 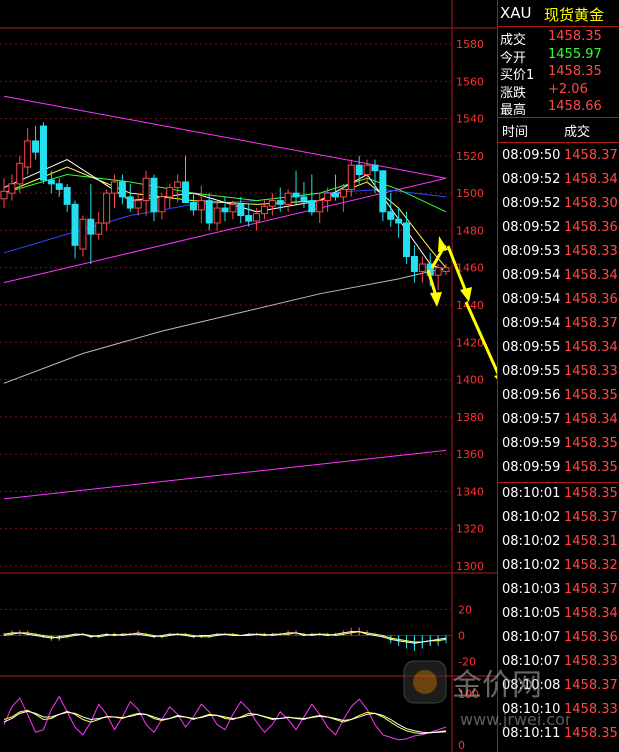 What do you see at coordinates (558, 56) in the screenshot?
I see `quote-row: 今开 1455.97` at bounding box center [558, 56].